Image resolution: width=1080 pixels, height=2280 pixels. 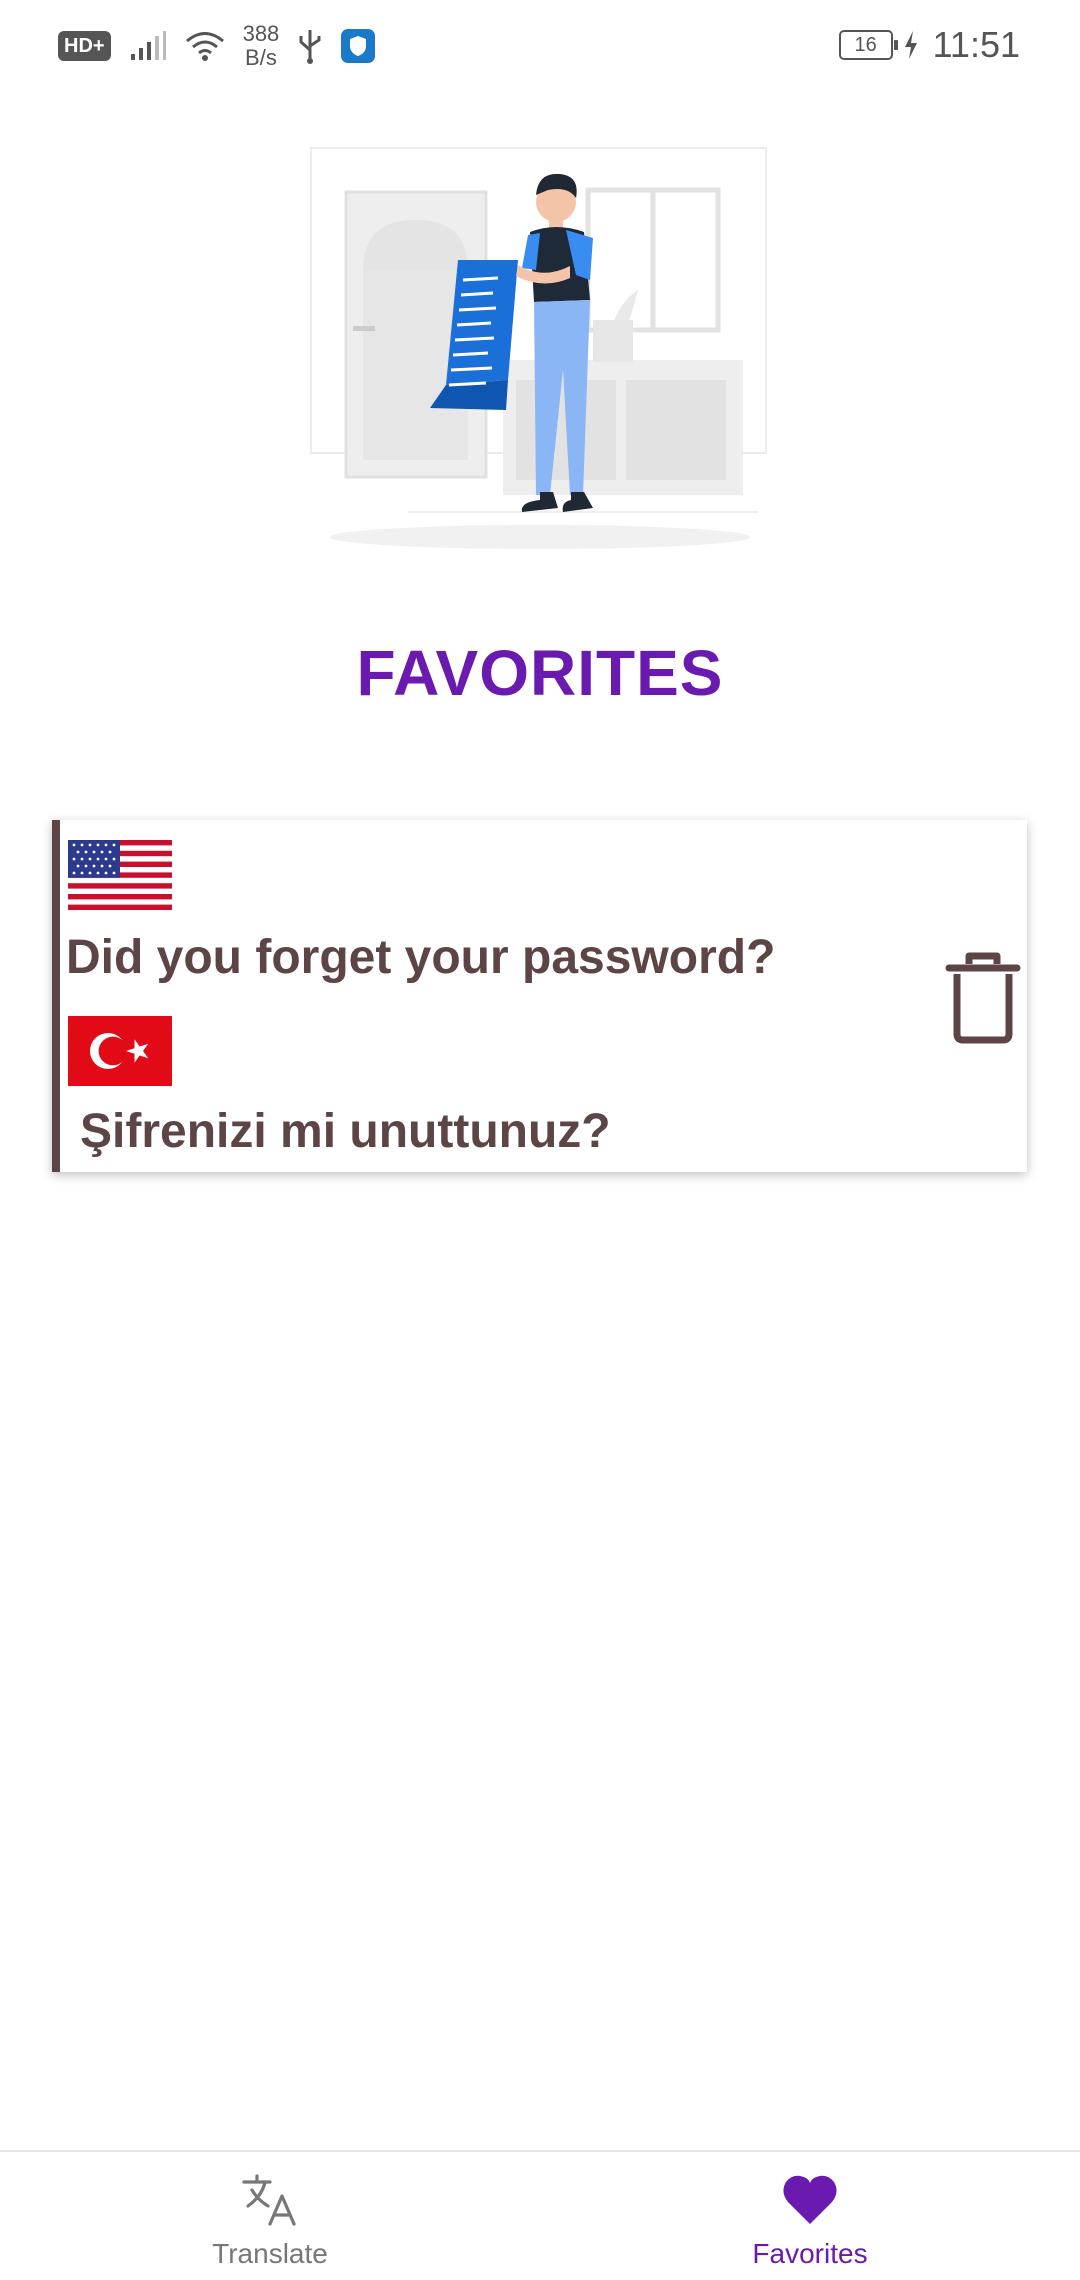 What do you see at coordinates (84, 46) in the screenshot?
I see `hd-badge: HD+` at bounding box center [84, 46].